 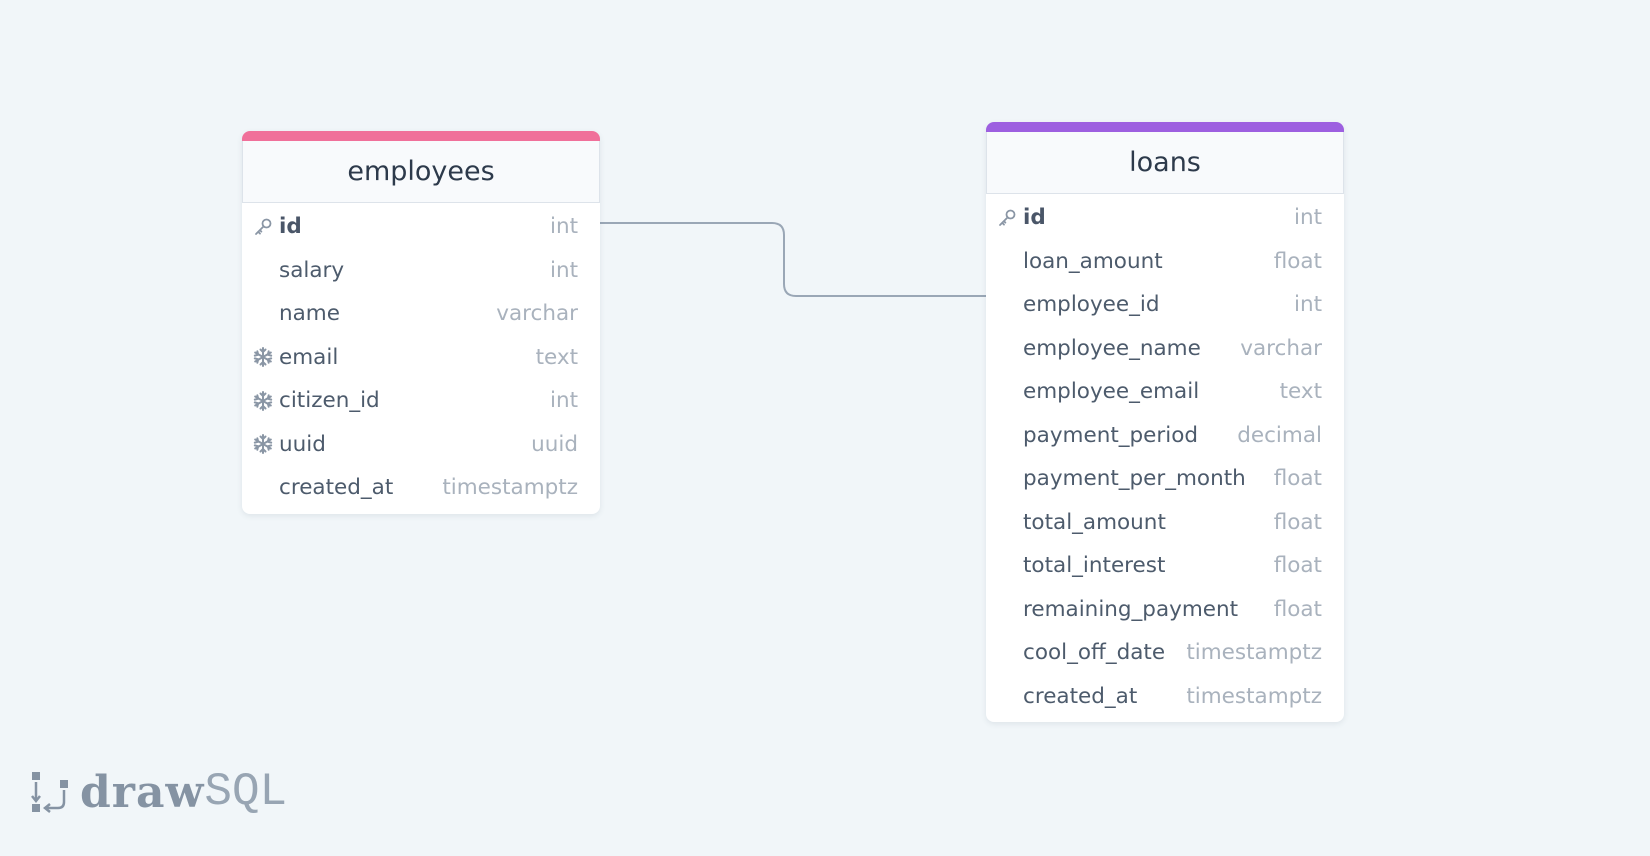 What do you see at coordinates (1112, 348) in the screenshot?
I see `column-name: employee_name` at bounding box center [1112, 348].